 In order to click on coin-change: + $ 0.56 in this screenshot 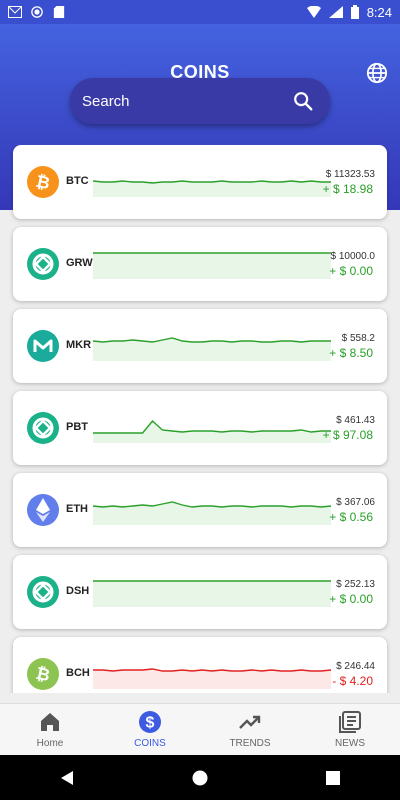, I will do `click(351, 517)`.